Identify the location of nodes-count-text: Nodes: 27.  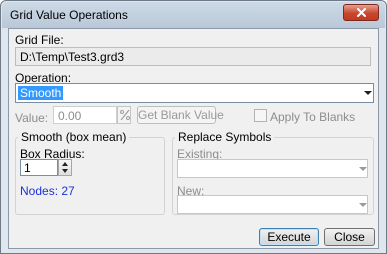
(47, 191).